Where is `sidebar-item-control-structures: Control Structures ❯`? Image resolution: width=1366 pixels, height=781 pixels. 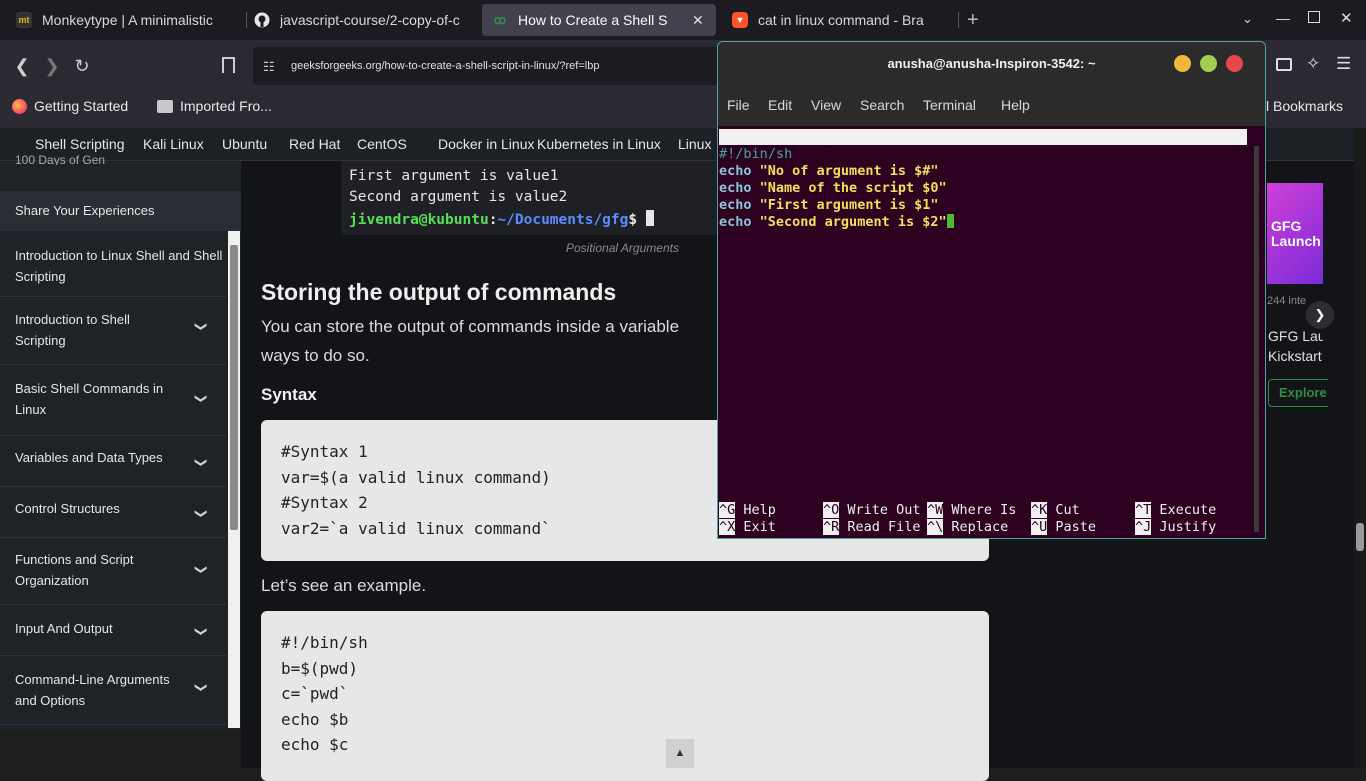
sidebar-item-control-structures: Control Structures ❯ is located at coordinates (113, 513).